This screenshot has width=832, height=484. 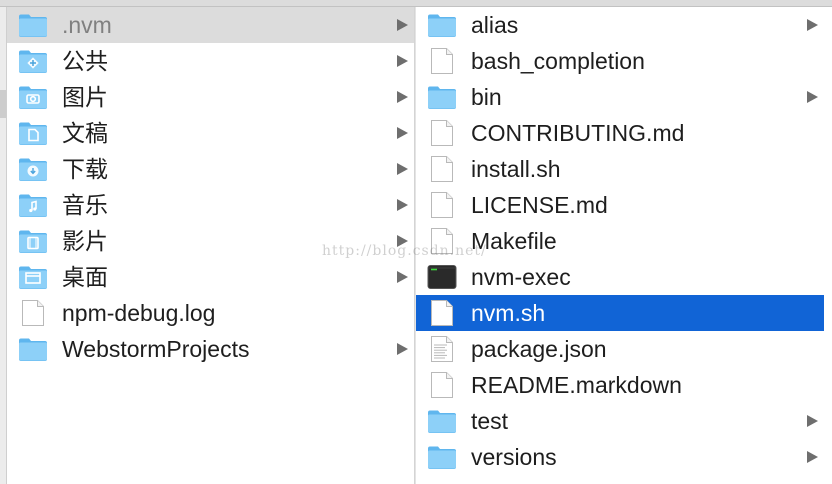 What do you see at coordinates (3, 104) in the screenshot?
I see `sidebar-edge-marker` at bounding box center [3, 104].